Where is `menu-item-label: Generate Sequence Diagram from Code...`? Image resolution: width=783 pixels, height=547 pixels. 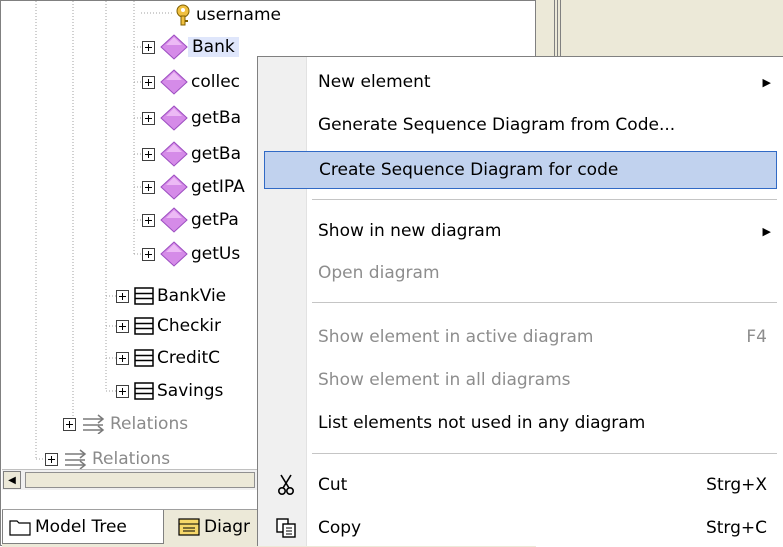 menu-item-label: Generate Sequence Diagram from Code... is located at coordinates (497, 125).